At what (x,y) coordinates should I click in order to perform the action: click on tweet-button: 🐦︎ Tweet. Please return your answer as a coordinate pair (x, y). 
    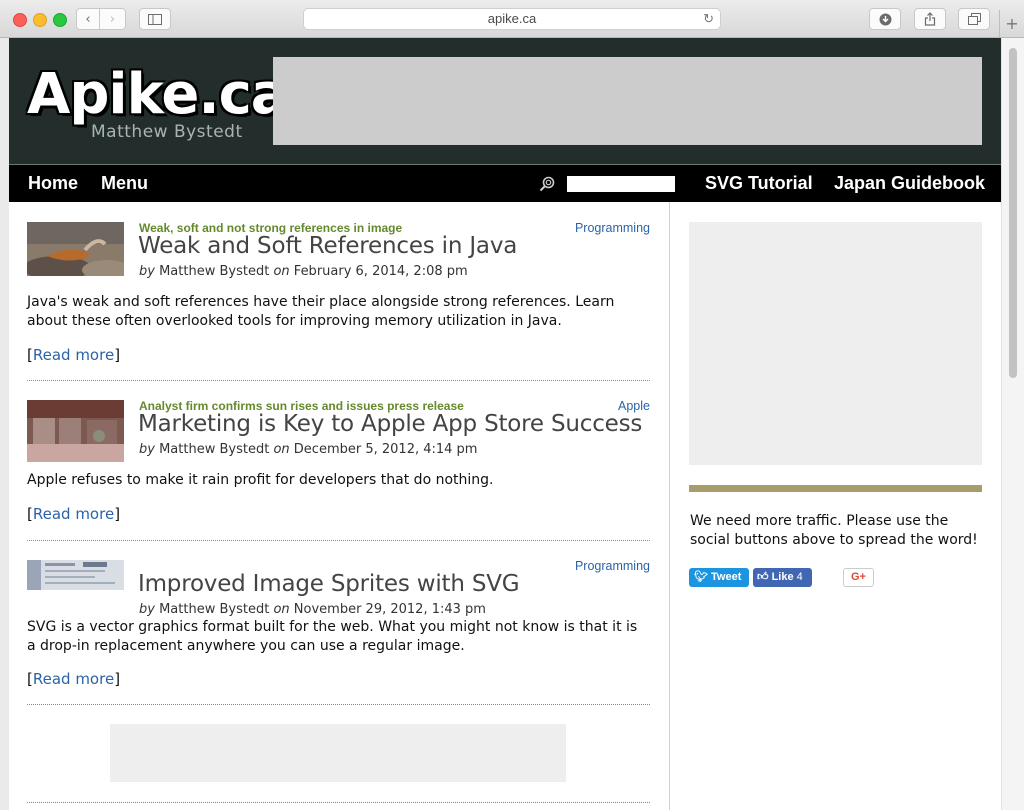
    Looking at the image, I should click on (719, 577).